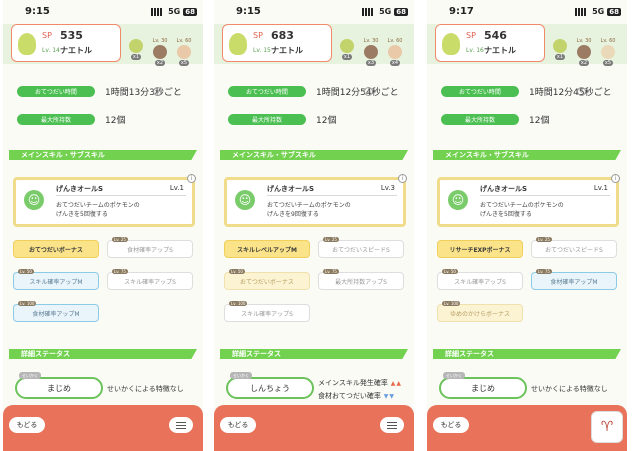 The image size is (632, 451). I want to click on level-badge: Lv. 16, so click(475, 50).